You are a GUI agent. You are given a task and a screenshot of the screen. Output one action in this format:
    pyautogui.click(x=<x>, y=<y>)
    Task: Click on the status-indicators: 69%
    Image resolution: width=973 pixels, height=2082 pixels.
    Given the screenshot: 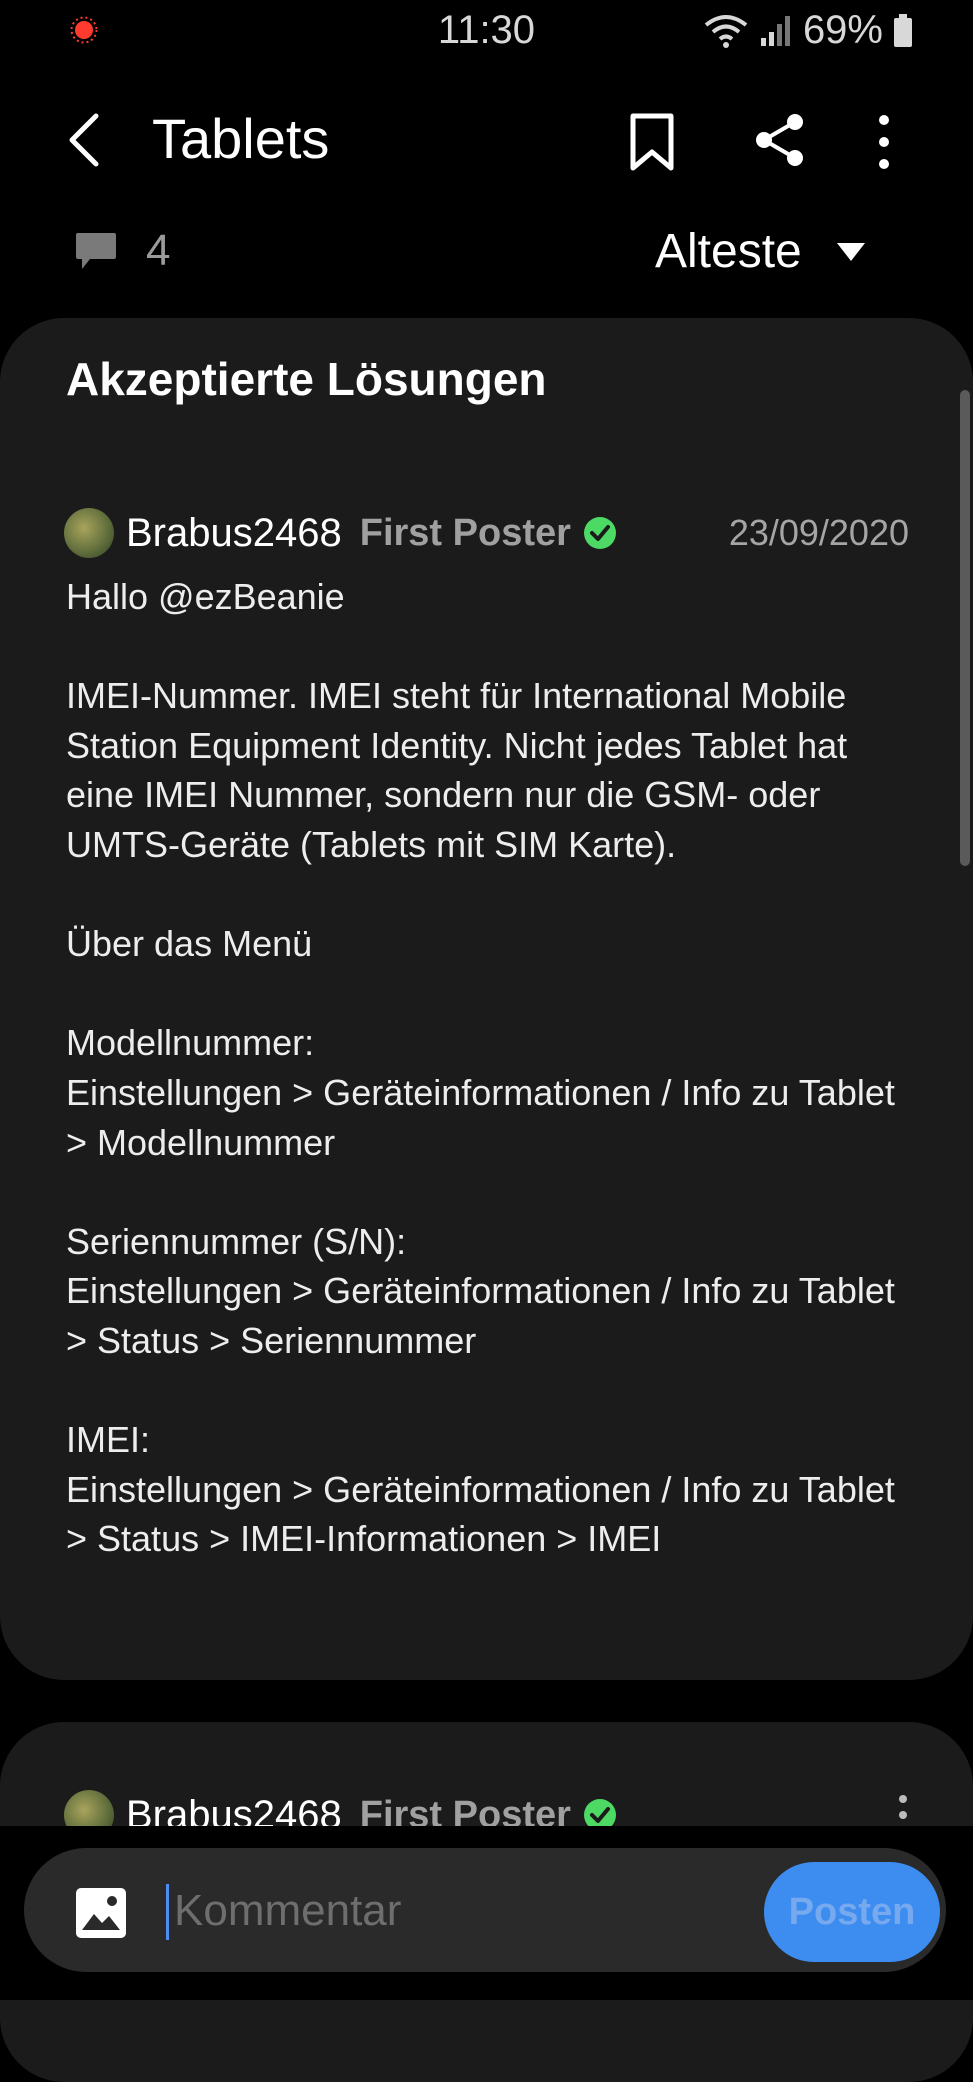 What is the action you would take?
    pyautogui.click(x=808, y=30)
    